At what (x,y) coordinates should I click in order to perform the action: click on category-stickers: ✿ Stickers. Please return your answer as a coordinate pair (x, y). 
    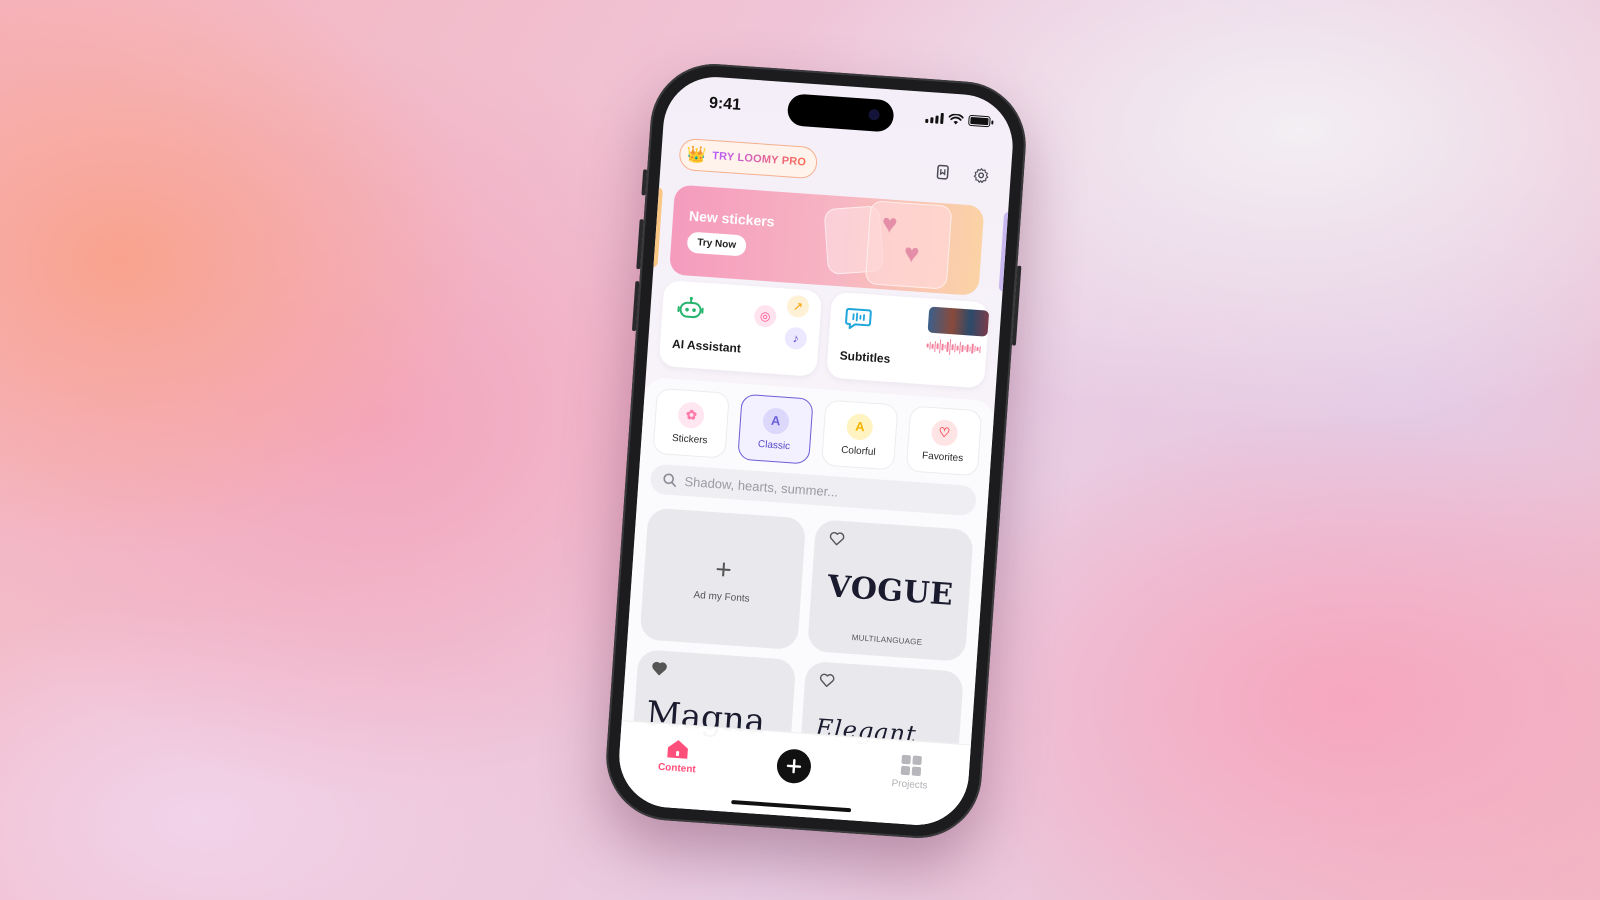
    Looking at the image, I should click on (691, 423).